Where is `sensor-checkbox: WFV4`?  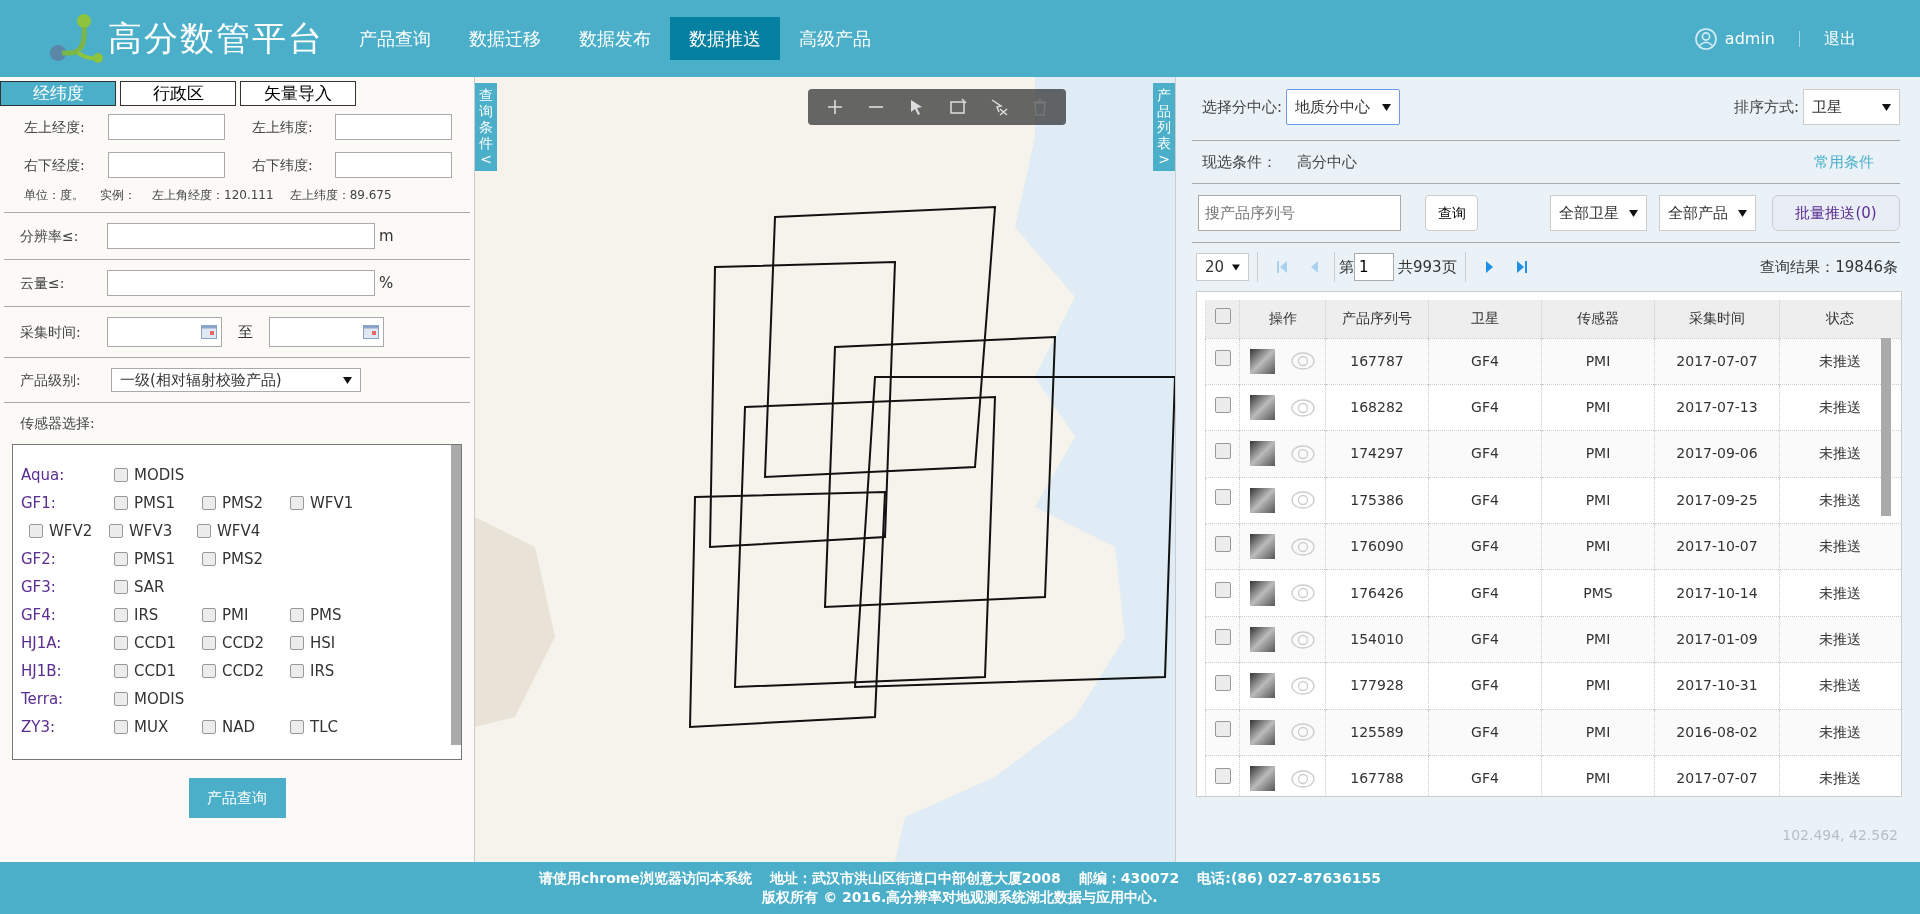 sensor-checkbox: WFV4 is located at coordinates (241, 531).